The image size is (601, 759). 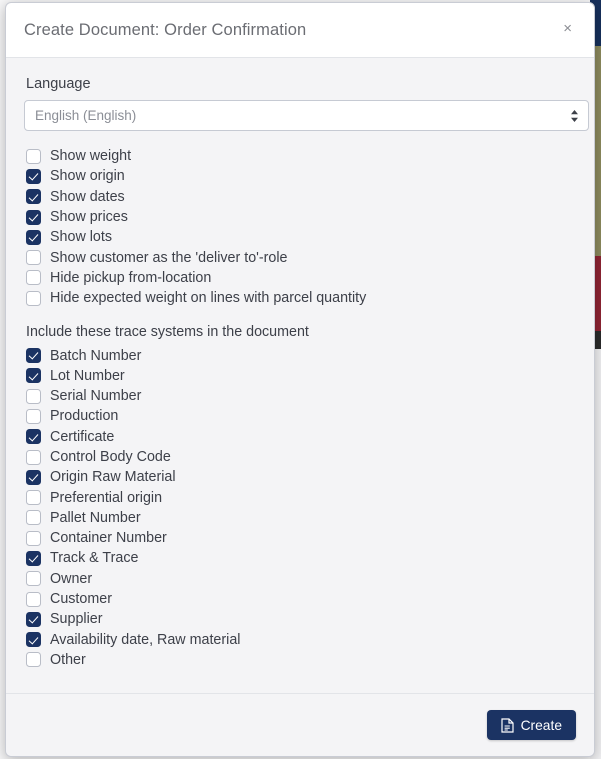 I want to click on language-select: English (English), so click(x=306, y=115).